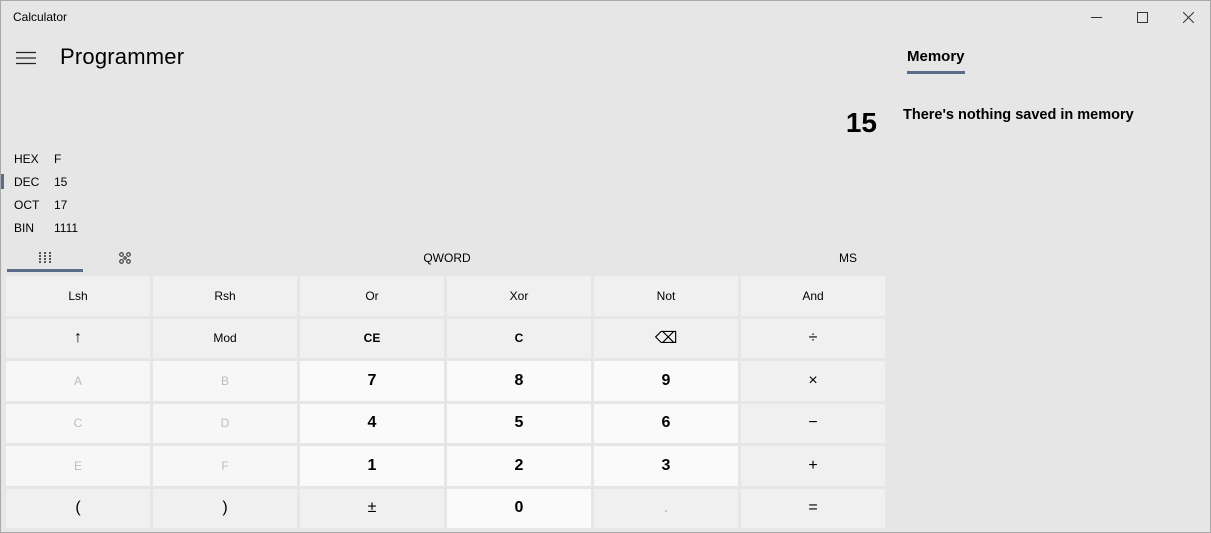  Describe the element at coordinates (446, 58) in the screenshot. I see `header: Programmer` at that location.